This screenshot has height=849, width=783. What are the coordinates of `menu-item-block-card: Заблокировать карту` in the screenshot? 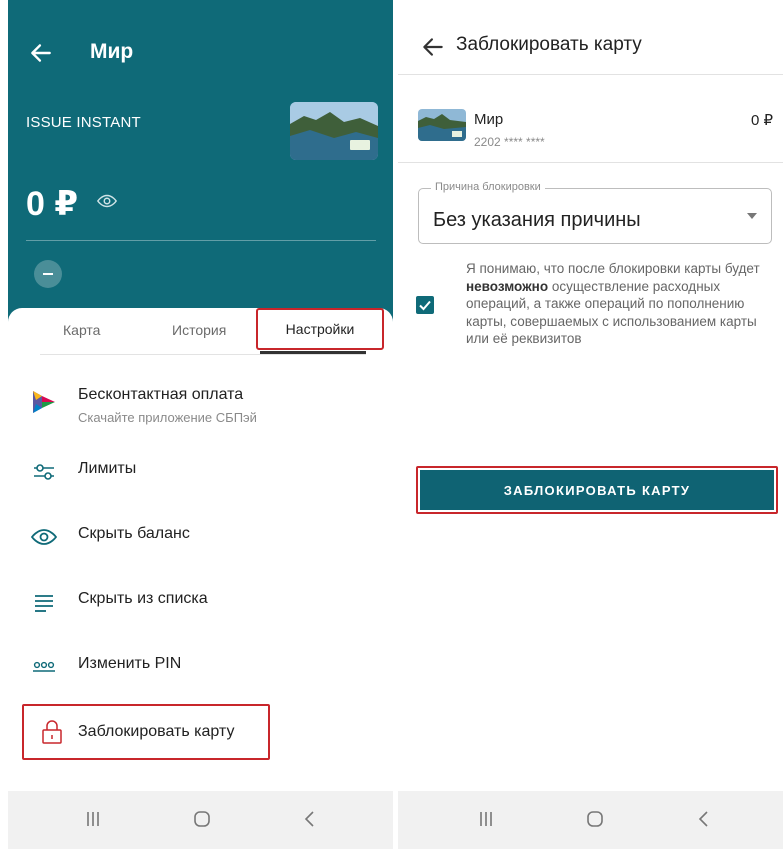 It's located at (146, 732).